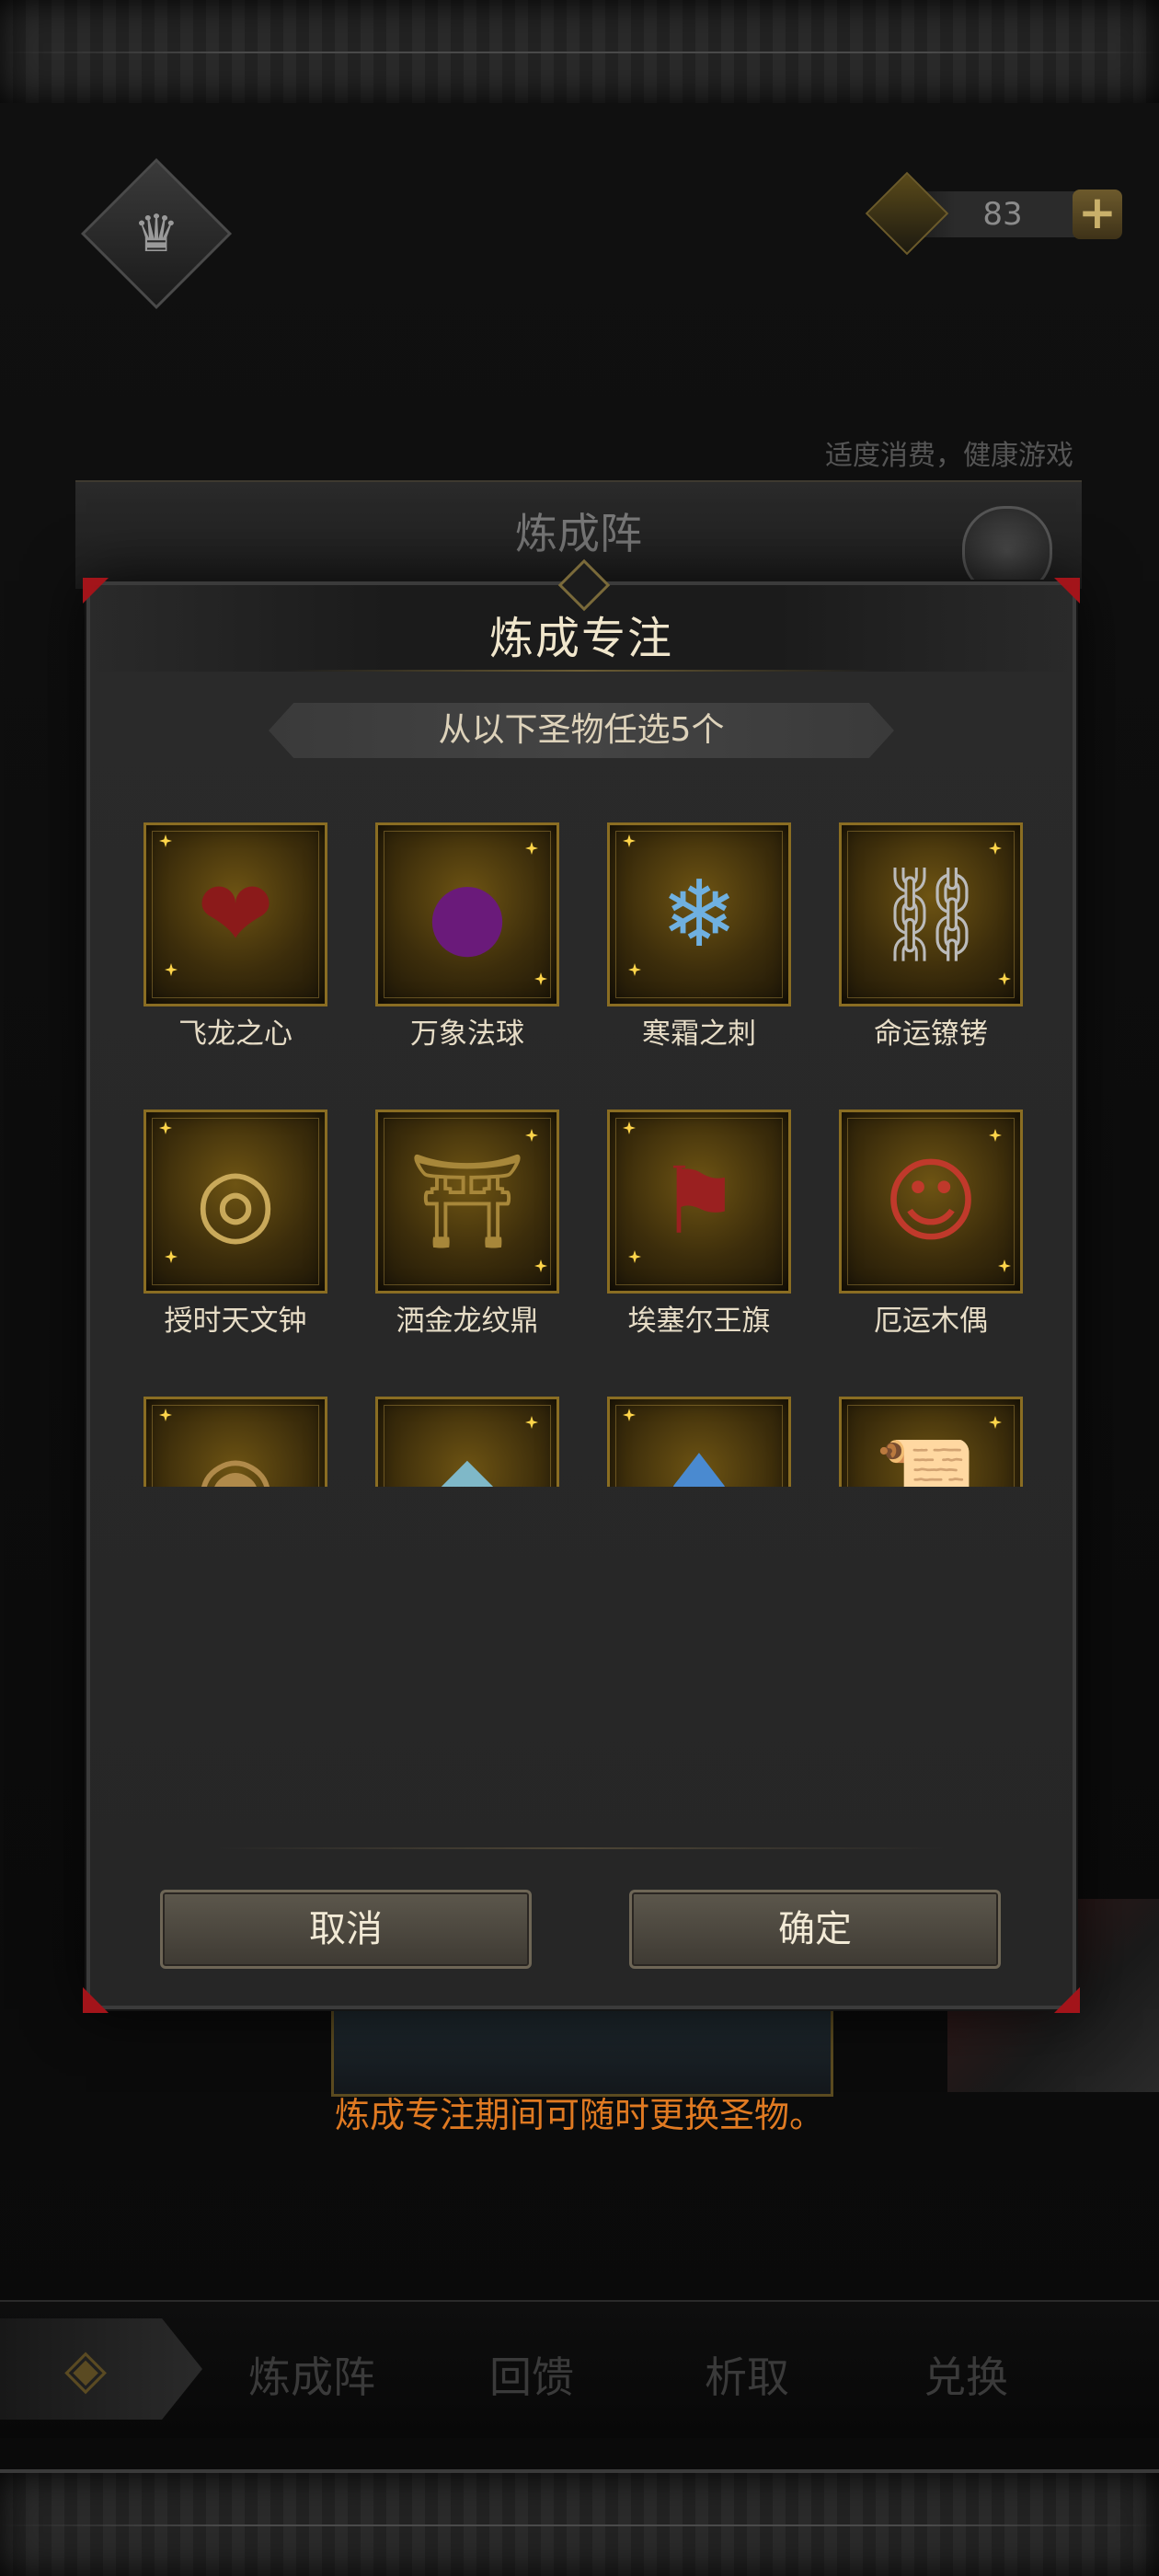 The image size is (1159, 2576). What do you see at coordinates (311, 2374) in the screenshot?
I see `nav-tab-alchemy: 炼成阵` at bounding box center [311, 2374].